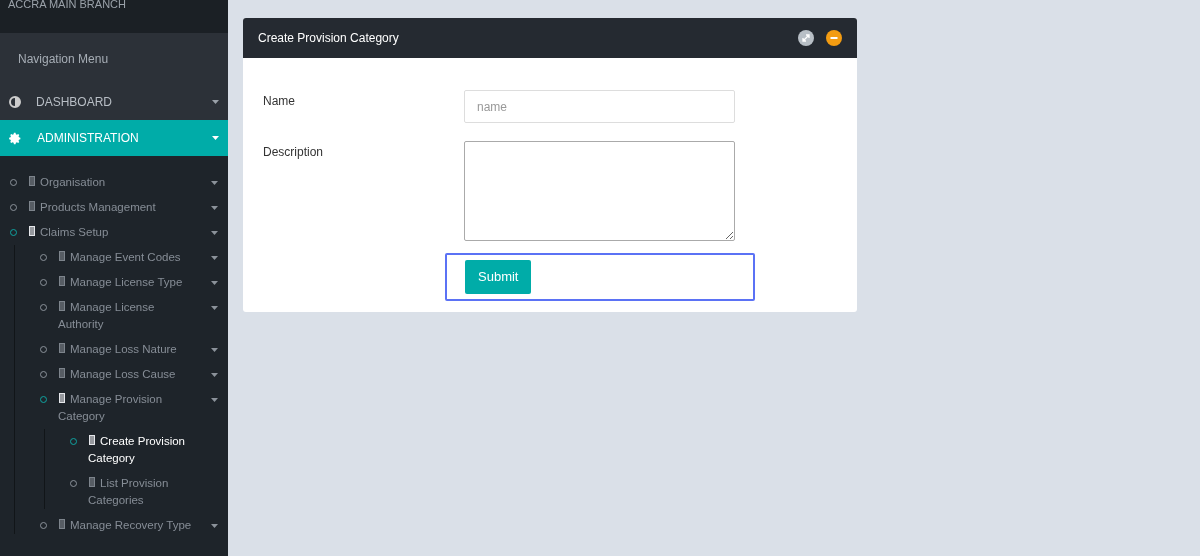 Image resolution: width=1200 pixels, height=556 pixels. What do you see at coordinates (599, 191) in the screenshot?
I see `description-field` at bounding box center [599, 191].